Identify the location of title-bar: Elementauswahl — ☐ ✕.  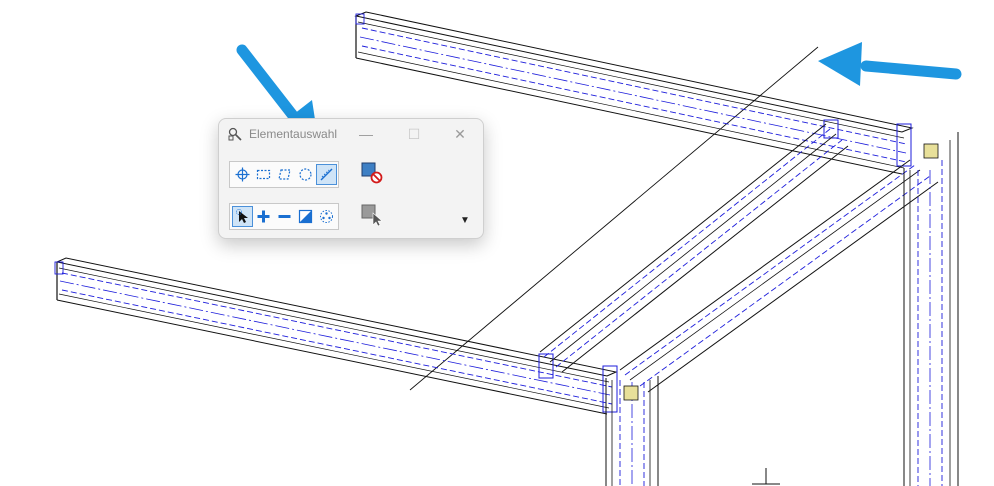
(351, 134).